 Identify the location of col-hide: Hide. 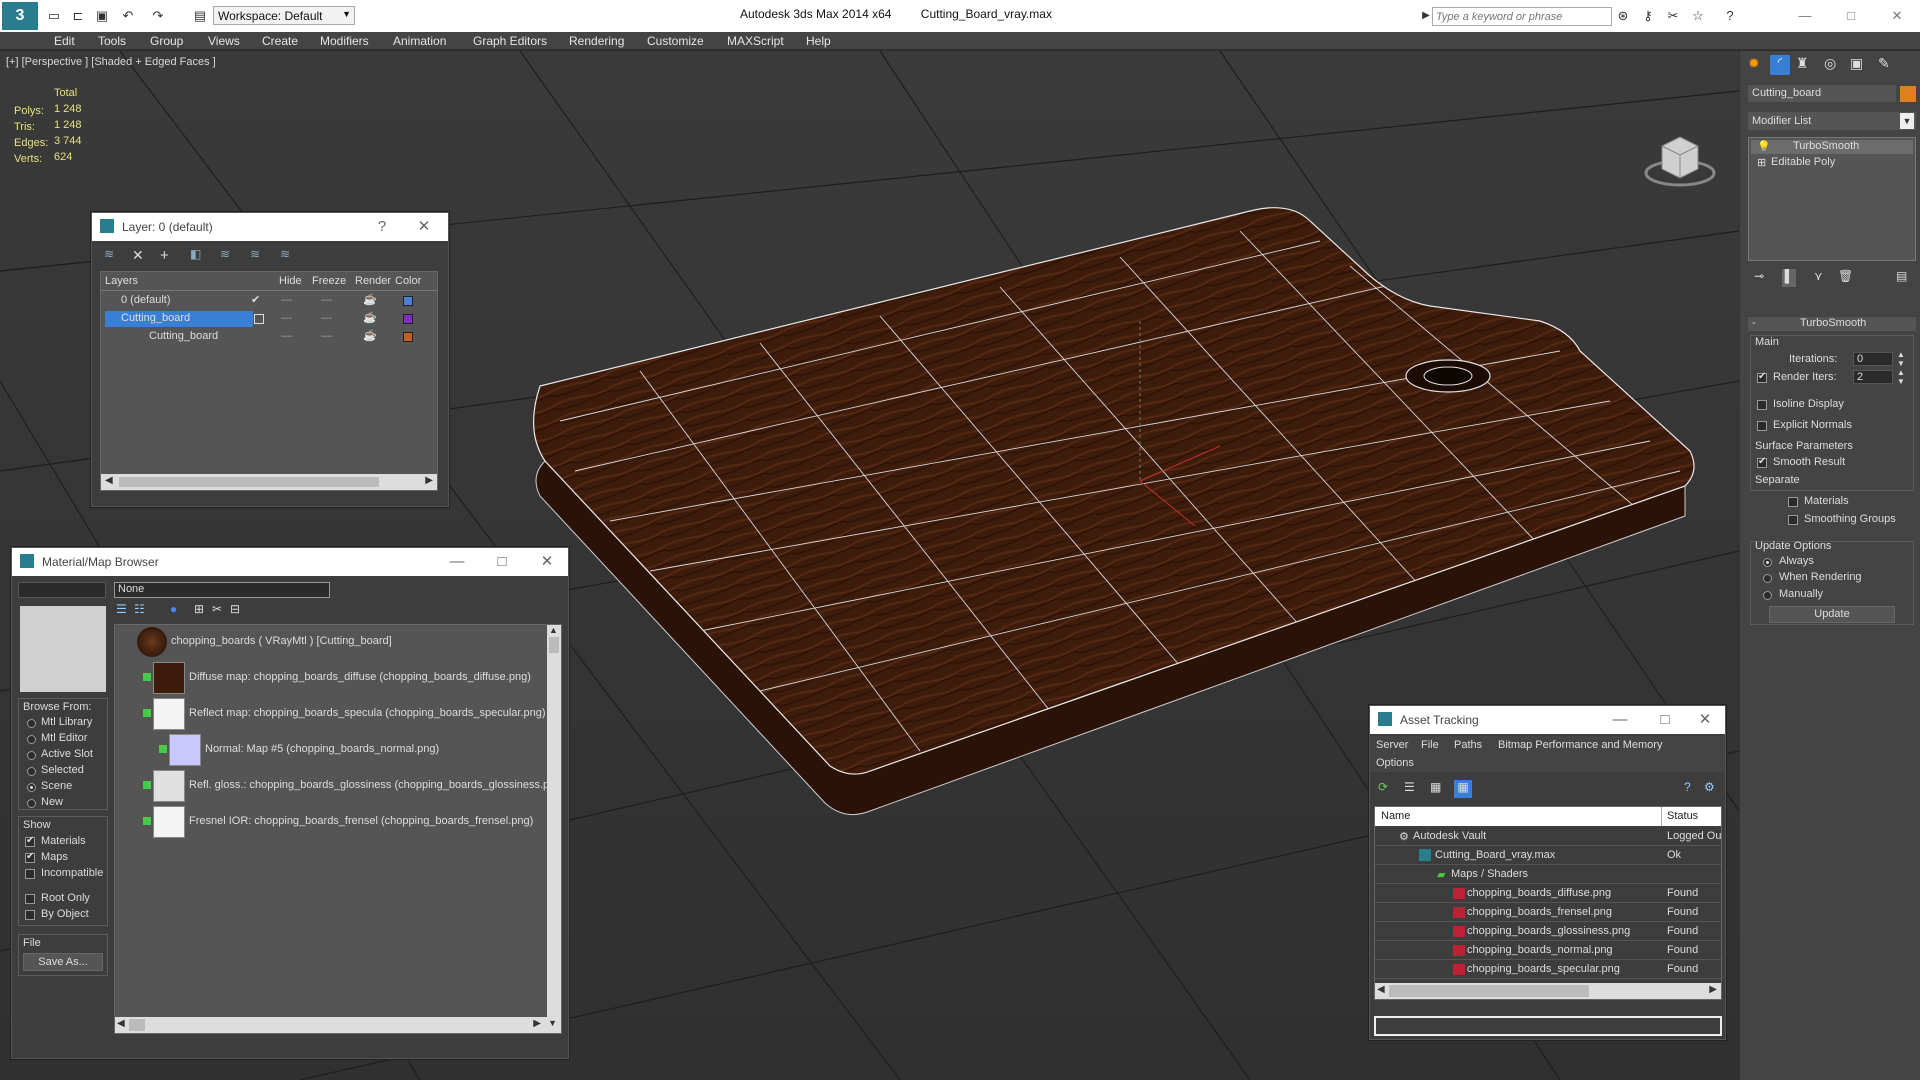
(290, 281).